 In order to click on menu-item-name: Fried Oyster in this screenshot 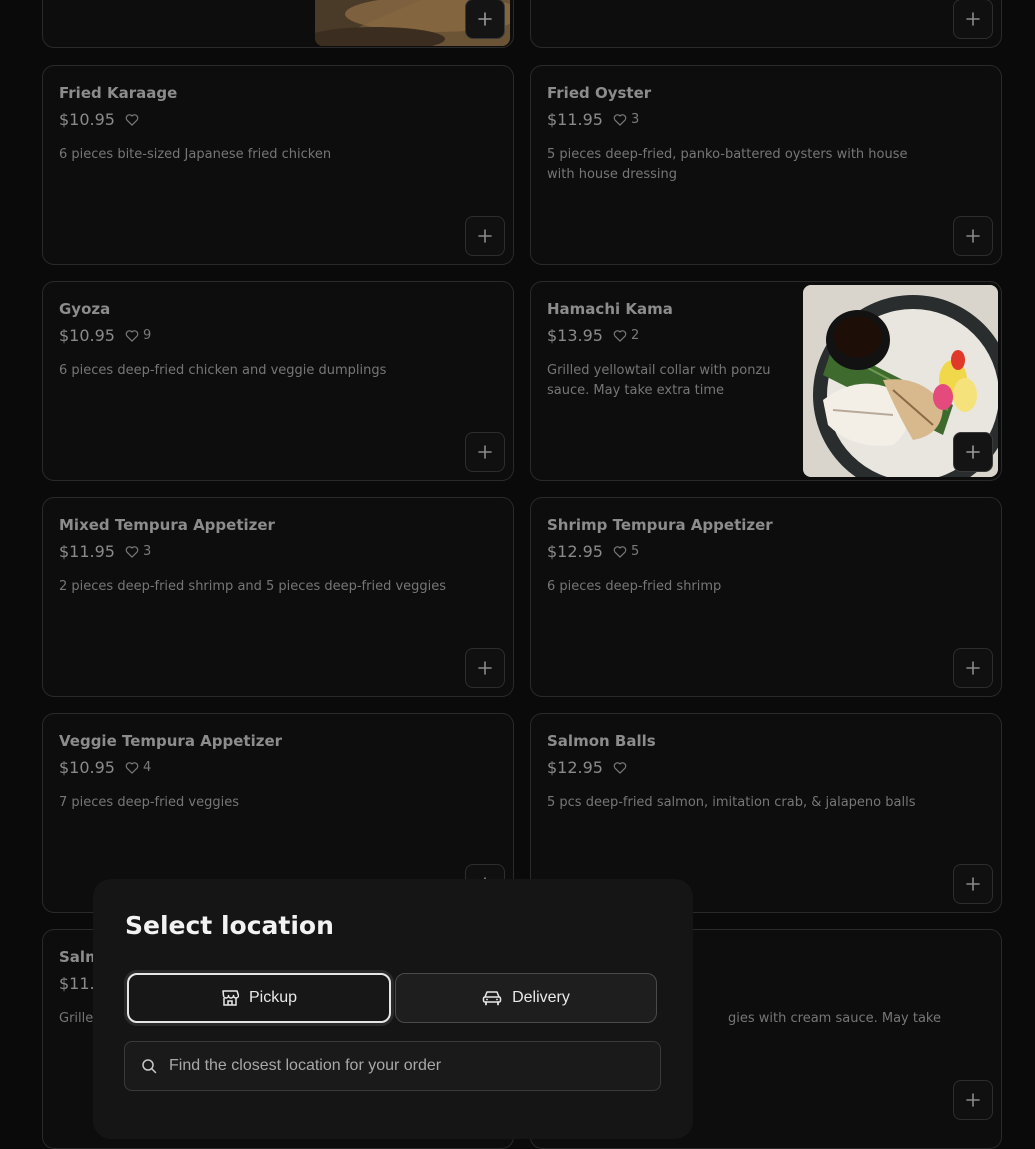, I will do `click(599, 93)`.